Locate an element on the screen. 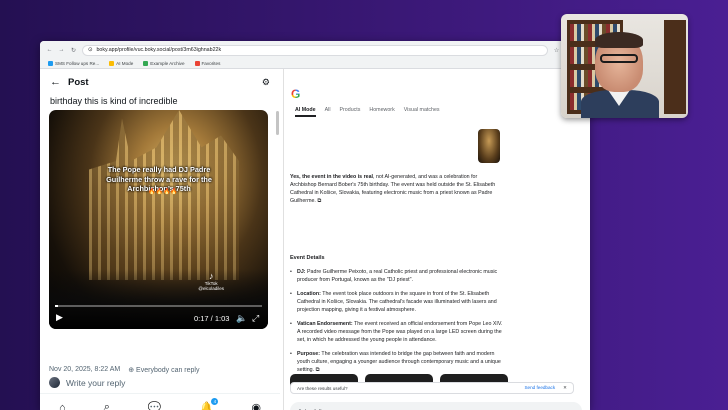 Image resolution: width=728 pixels, height=410 pixels. fullscreen-icon: ⤢ is located at coordinates (255, 318).